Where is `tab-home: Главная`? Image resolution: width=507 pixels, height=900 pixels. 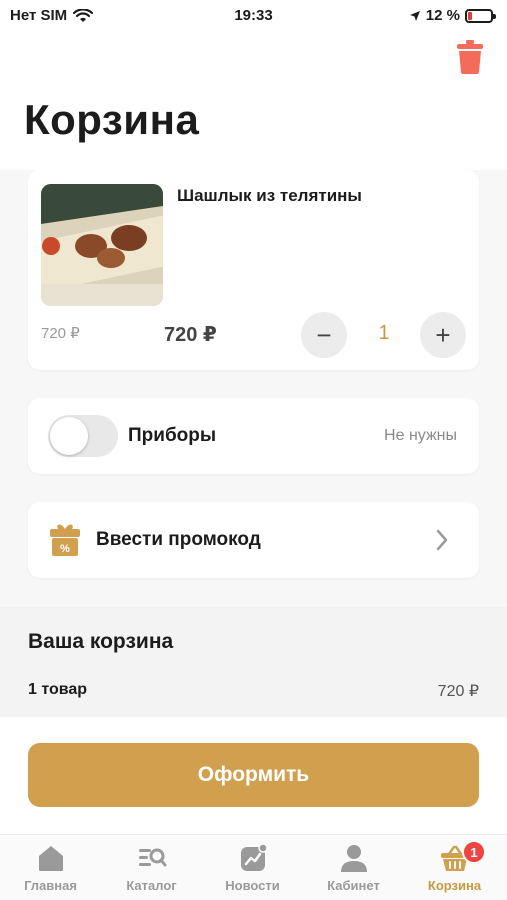 tab-home: Главная is located at coordinates (50, 868).